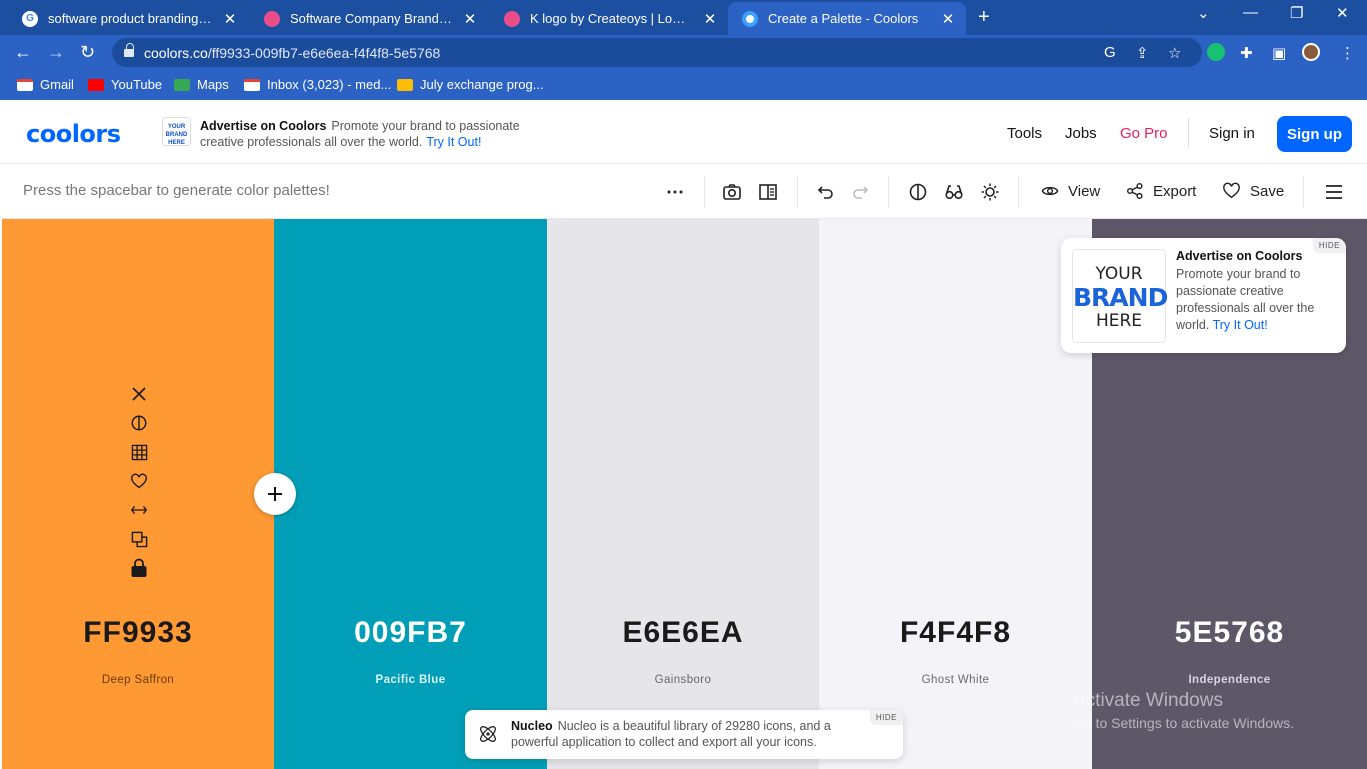  I want to click on export-button: Export, so click(1161, 191).